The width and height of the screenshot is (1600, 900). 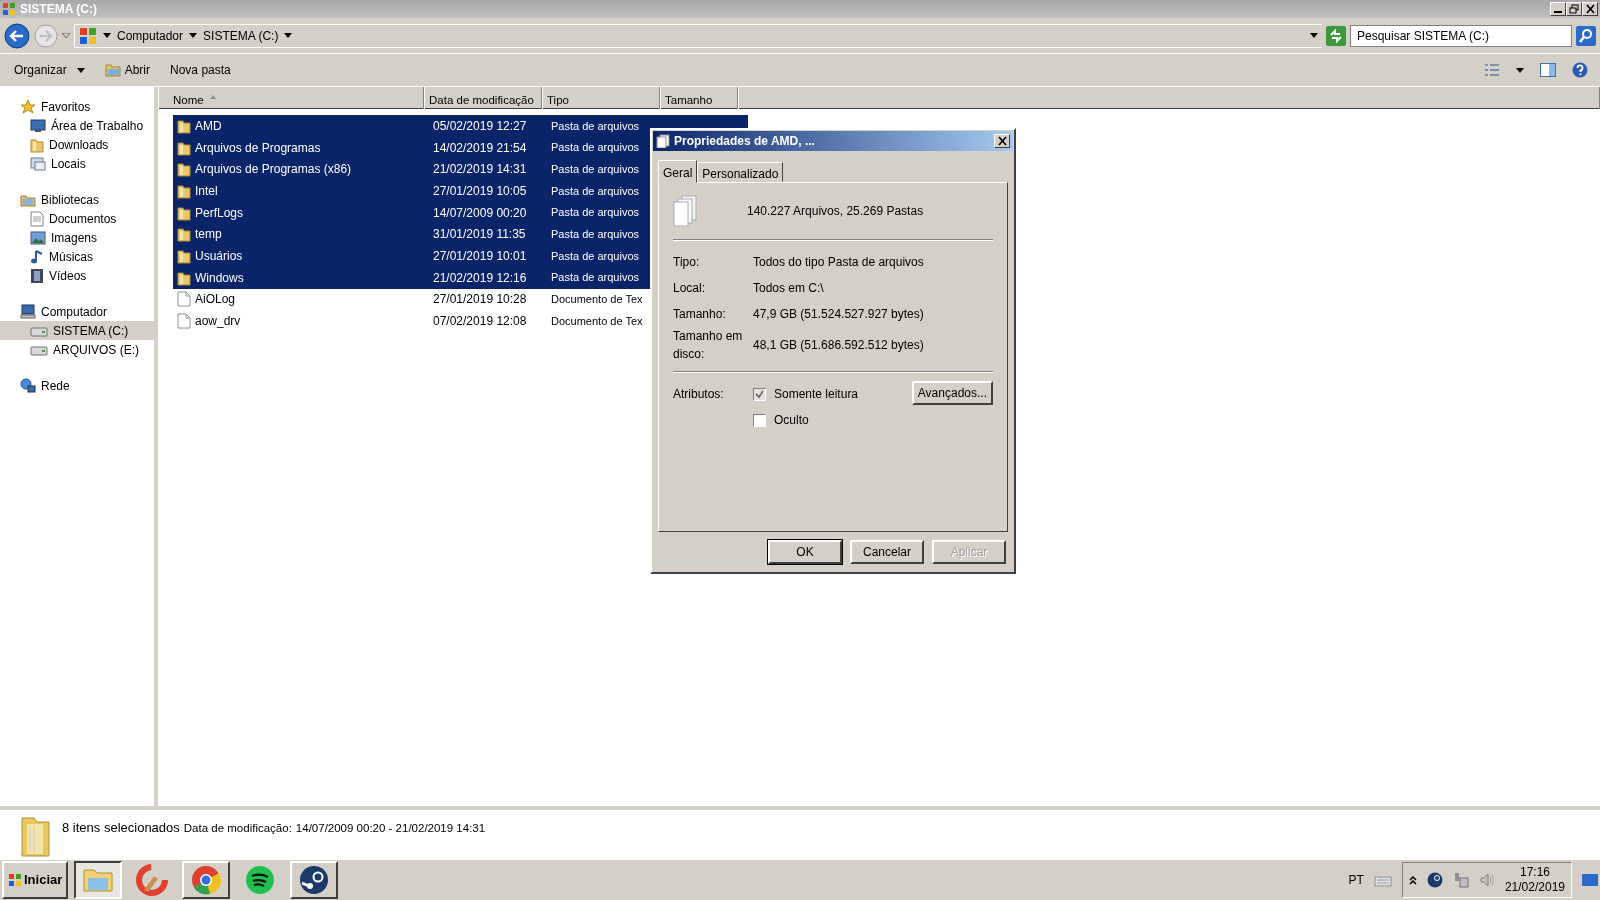 What do you see at coordinates (480, 126) in the screenshot?
I see `table-cell-text: 05/02/2019 12:27` at bounding box center [480, 126].